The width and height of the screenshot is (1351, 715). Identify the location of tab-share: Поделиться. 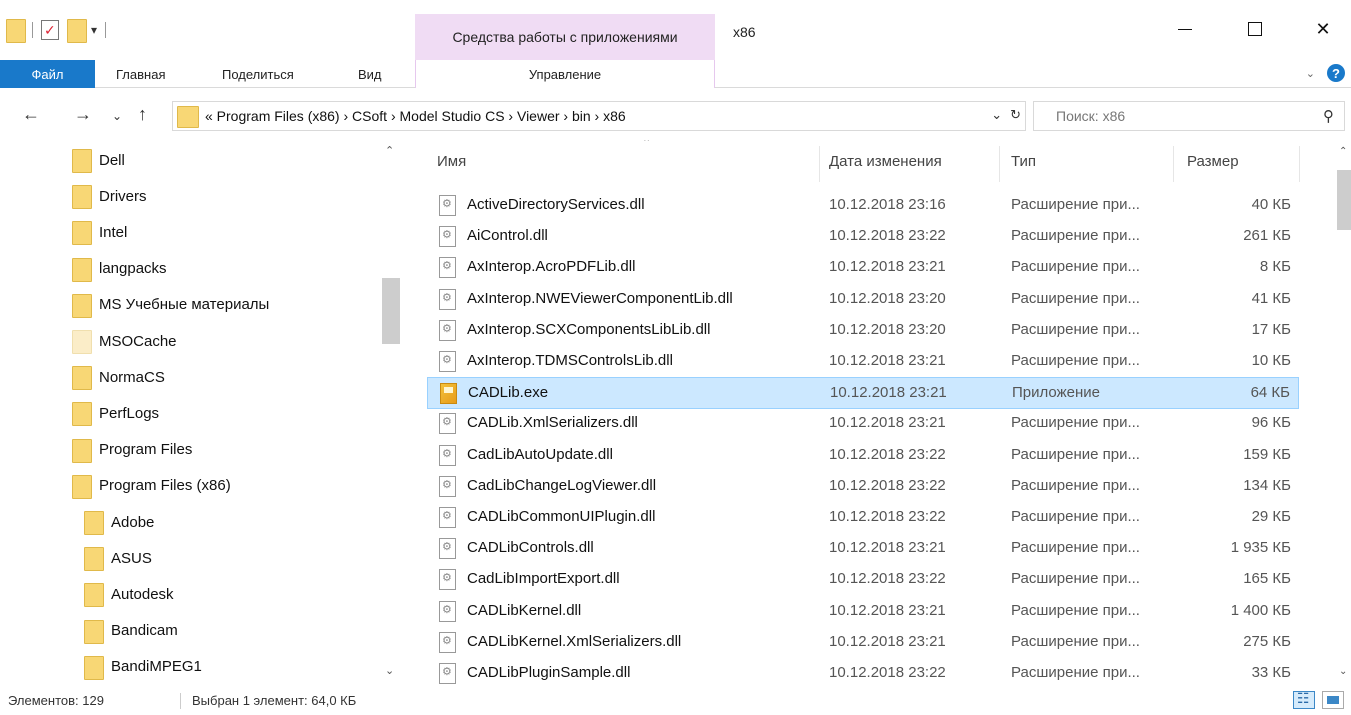
(258, 74).